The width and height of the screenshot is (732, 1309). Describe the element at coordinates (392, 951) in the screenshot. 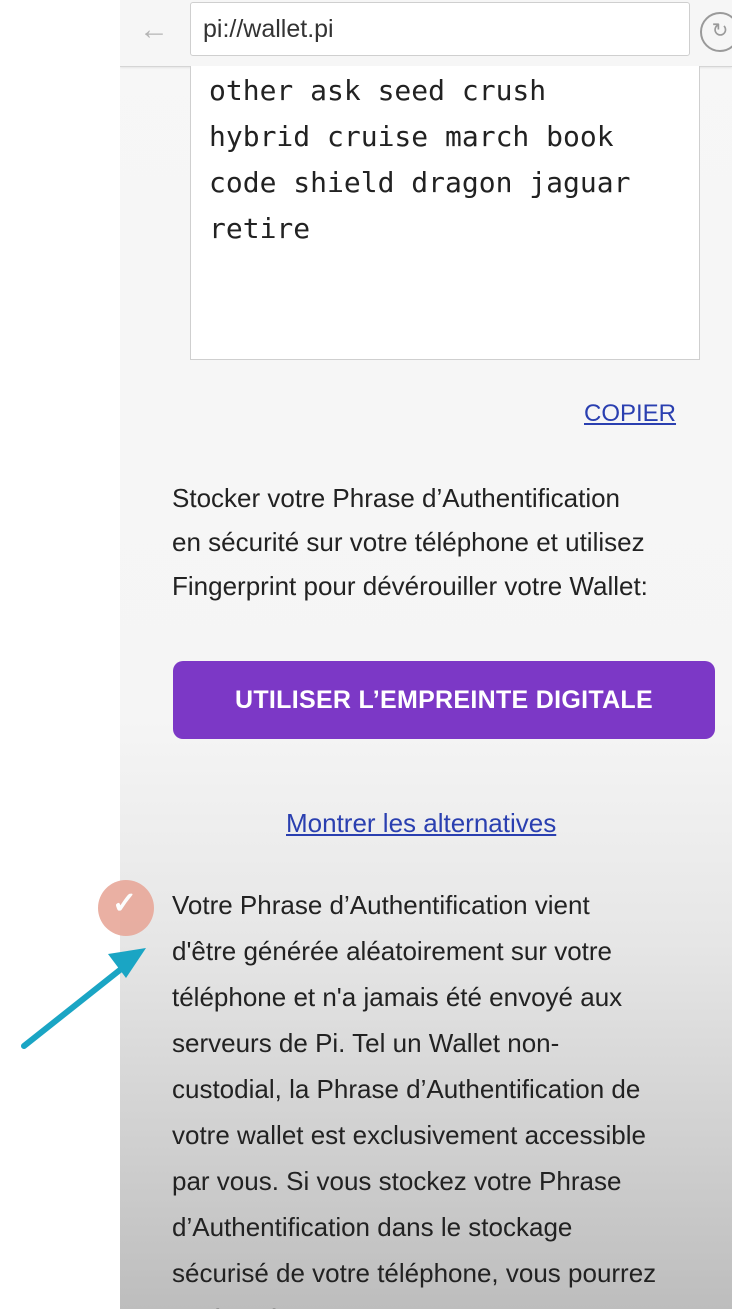

I see `info-line: d'être générée aléatoirement sur votre` at that location.